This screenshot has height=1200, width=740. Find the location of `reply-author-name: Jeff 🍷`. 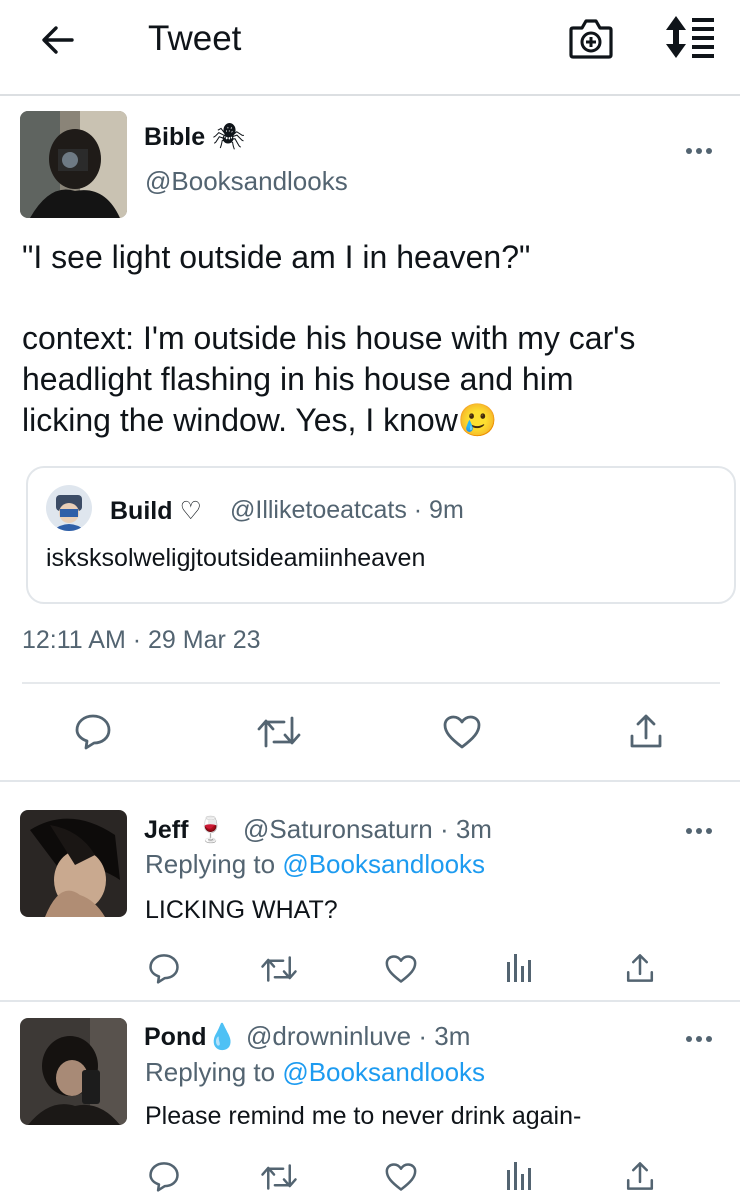

reply-author-name: Jeff 🍷 is located at coordinates (185, 830).